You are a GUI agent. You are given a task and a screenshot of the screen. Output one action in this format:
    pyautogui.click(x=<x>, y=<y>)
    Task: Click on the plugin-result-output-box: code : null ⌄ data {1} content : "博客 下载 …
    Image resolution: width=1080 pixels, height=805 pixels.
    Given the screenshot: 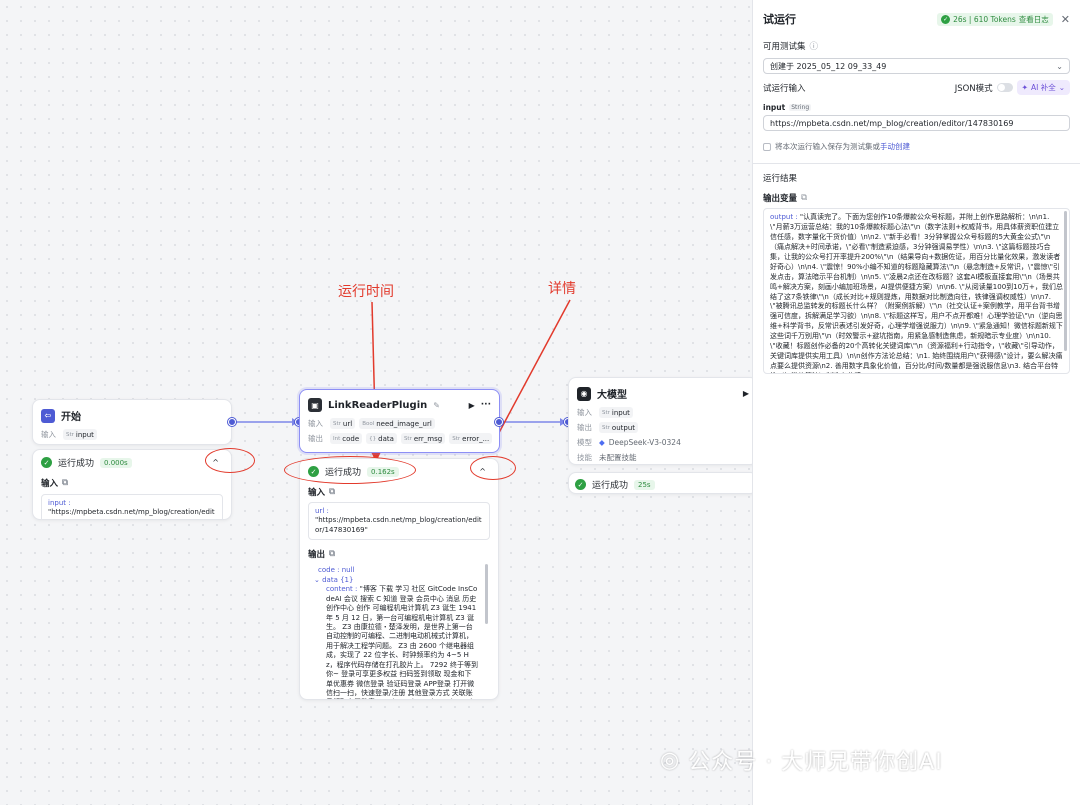 What is the action you would take?
    pyautogui.click(x=399, y=631)
    